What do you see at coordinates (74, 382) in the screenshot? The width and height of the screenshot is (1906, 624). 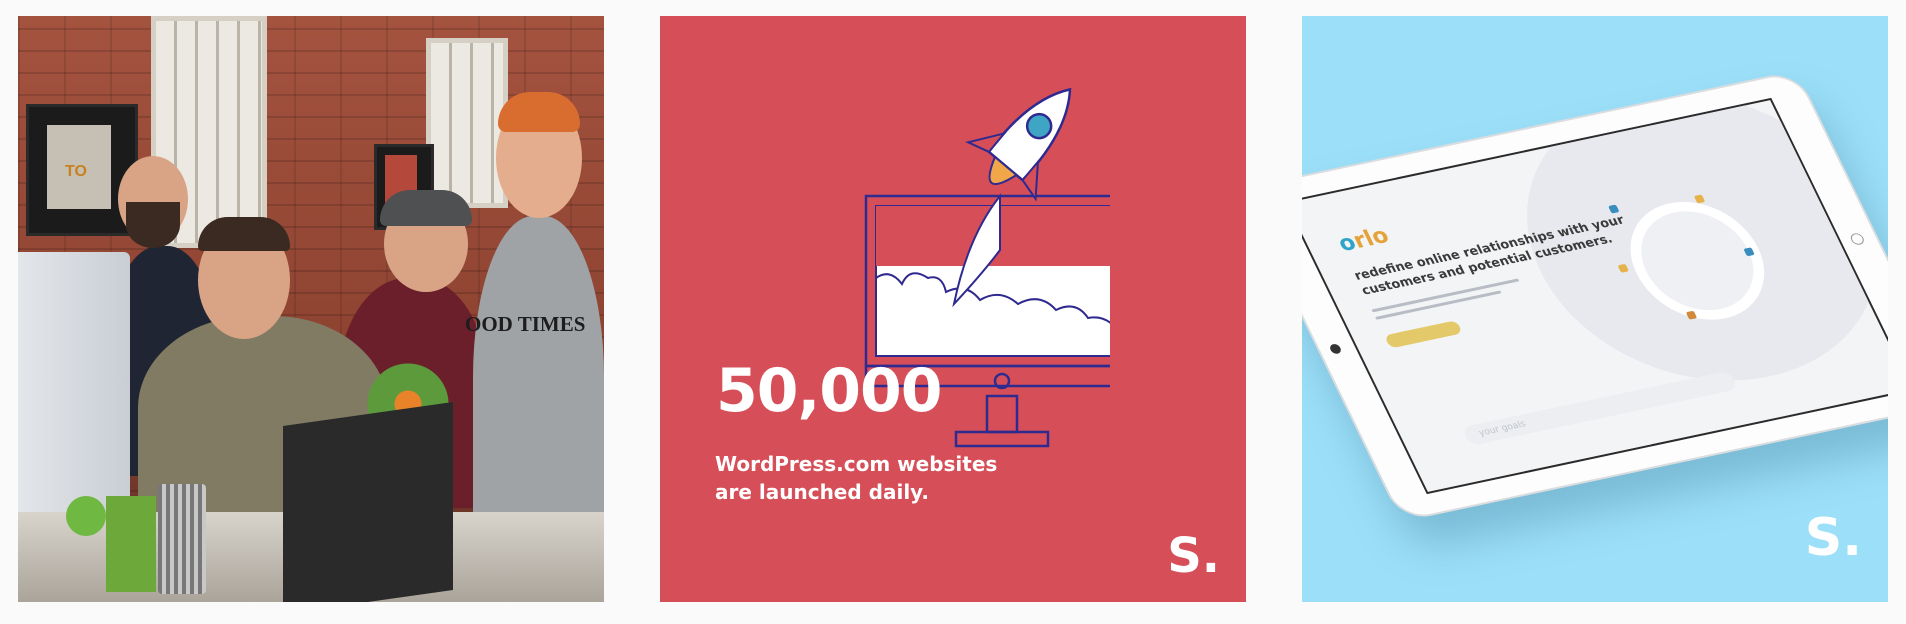 I see `computer-monitor` at bounding box center [74, 382].